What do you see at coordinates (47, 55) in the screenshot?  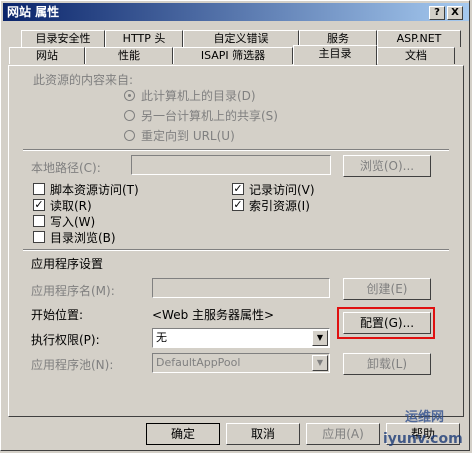 I see `tab-website: 网站` at bounding box center [47, 55].